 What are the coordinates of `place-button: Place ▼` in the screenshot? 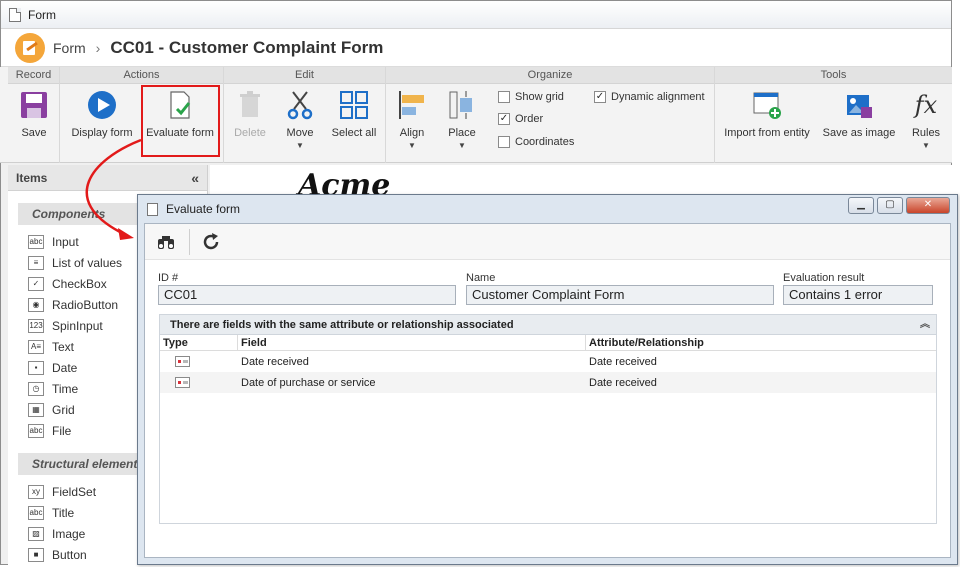 It's located at (462, 119).